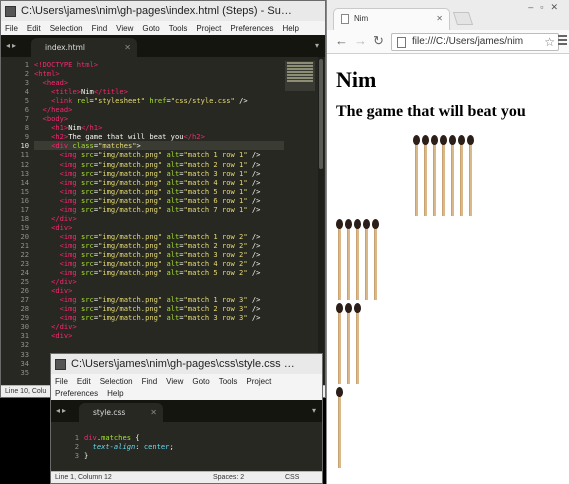 Image resolution: width=569 pixels, height=484 pixels. I want to click on address-bar: file:///C:/Users/james/nim ☆, so click(475, 42).